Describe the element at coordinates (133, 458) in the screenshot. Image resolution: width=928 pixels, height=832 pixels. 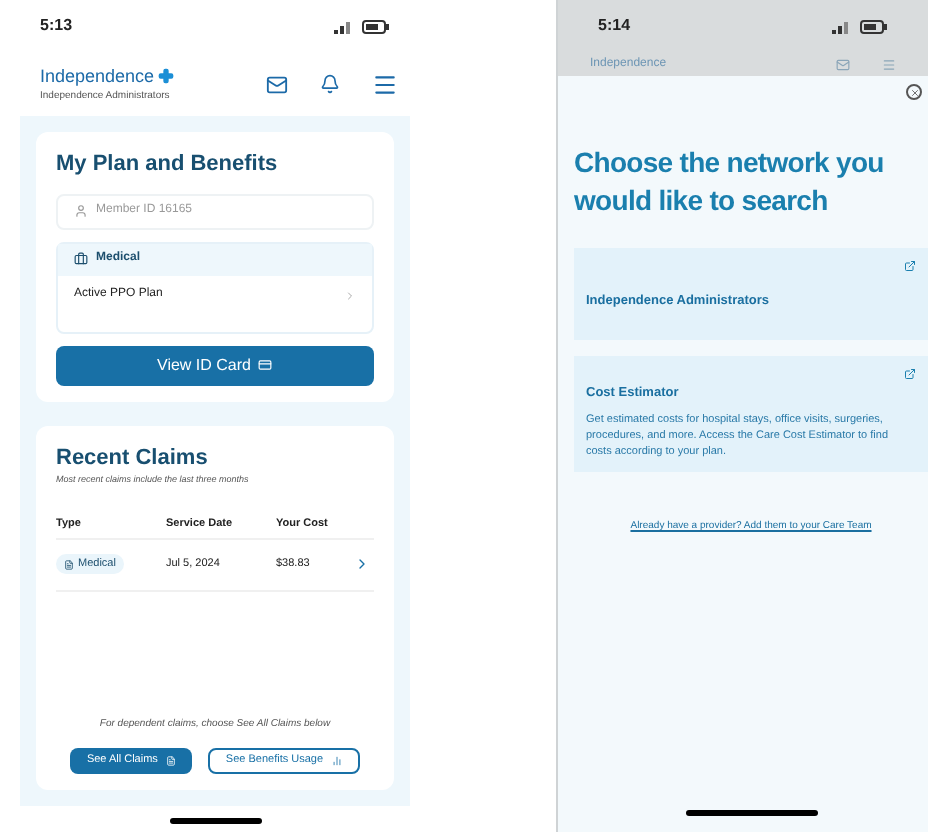
I see `card-title: Recent Claims` at that location.